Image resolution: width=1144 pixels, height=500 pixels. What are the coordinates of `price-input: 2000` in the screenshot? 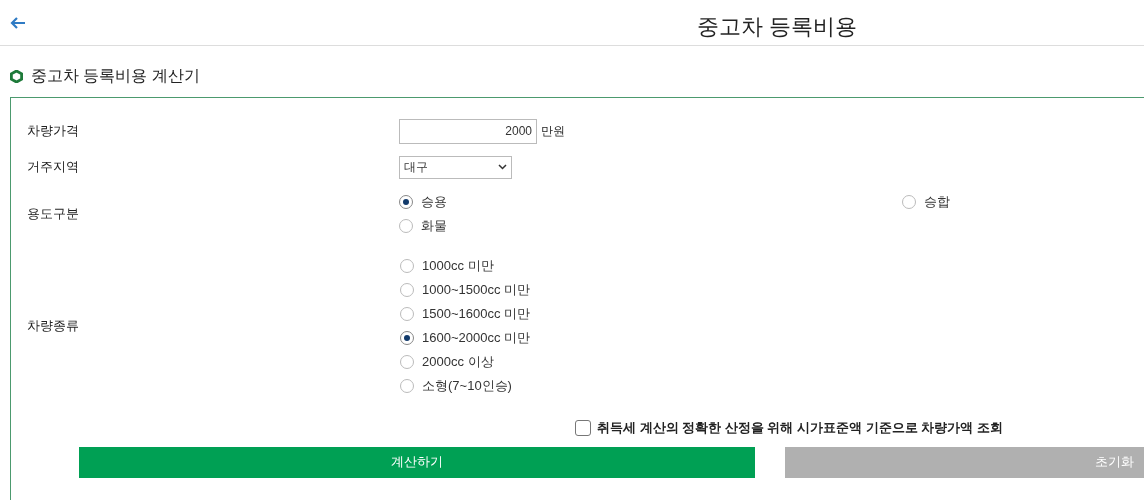 It's located at (468, 131).